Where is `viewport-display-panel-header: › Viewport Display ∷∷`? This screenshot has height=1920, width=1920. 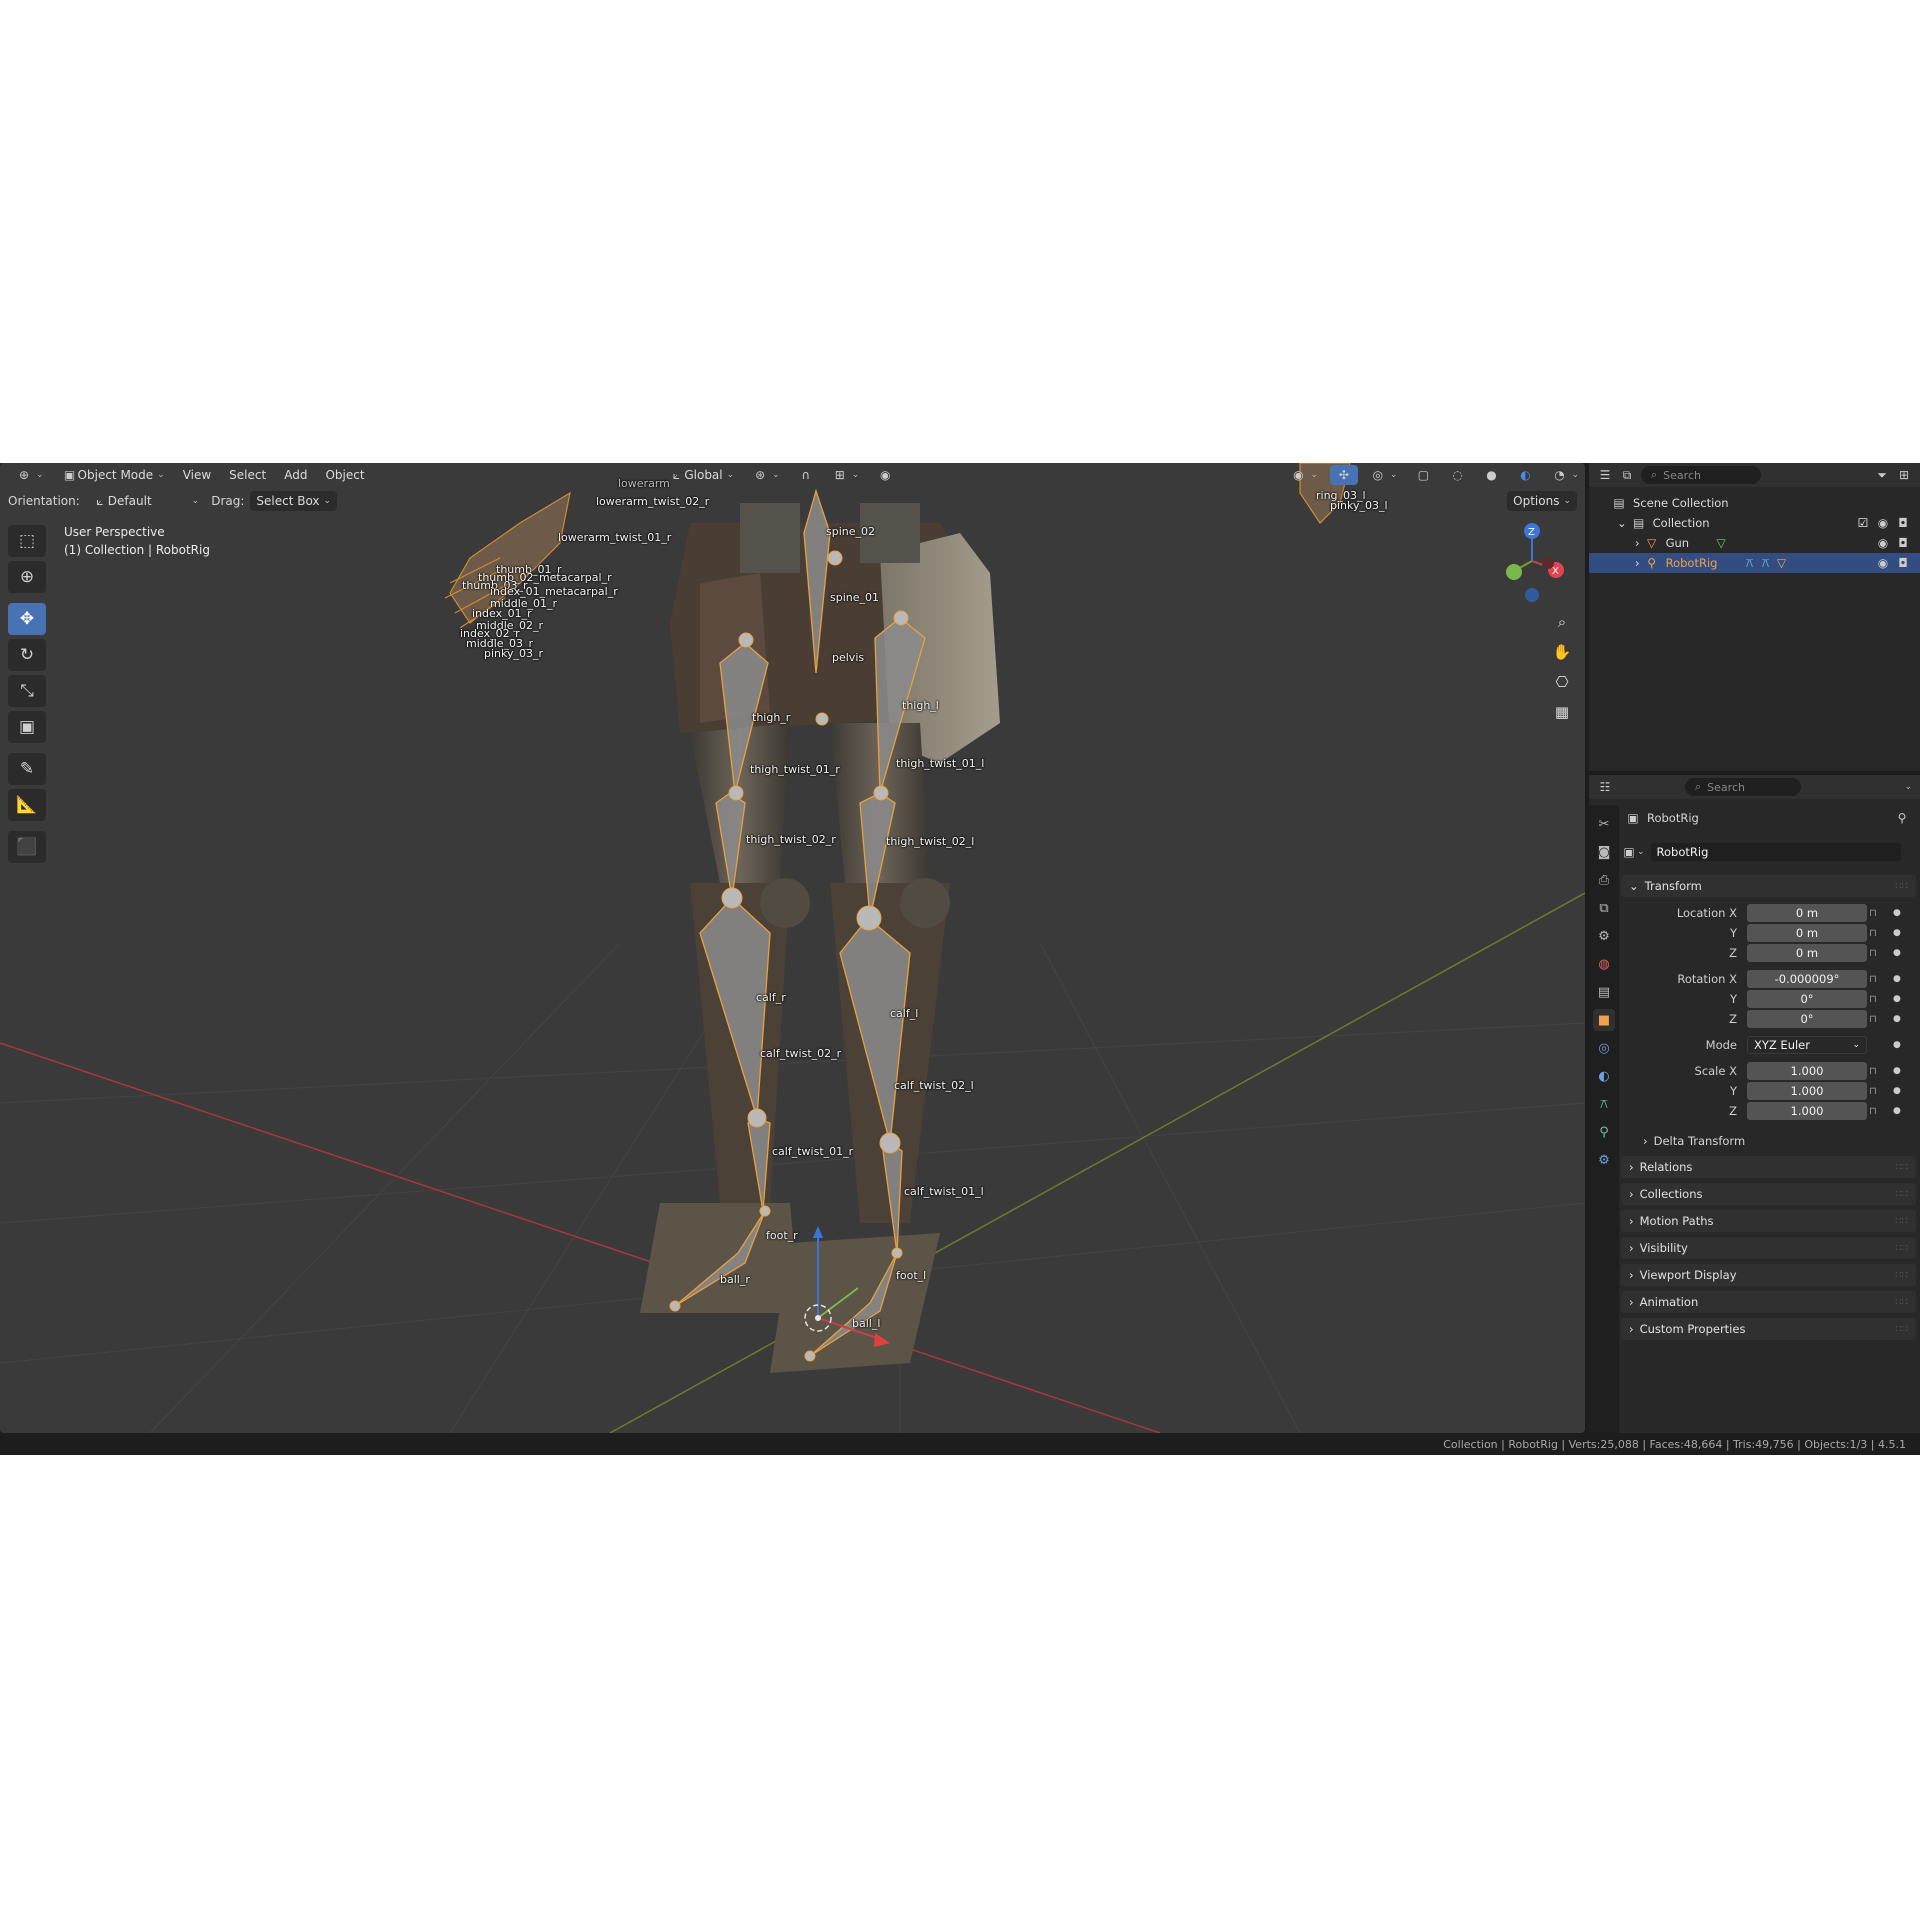
viewport-display-panel-header: › Viewport Display ∷∷ is located at coordinates (1768, 1275).